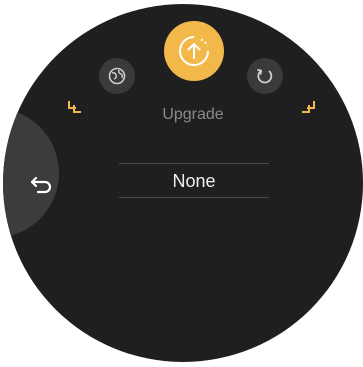  I want to click on refresh-icon, so click(265, 76).